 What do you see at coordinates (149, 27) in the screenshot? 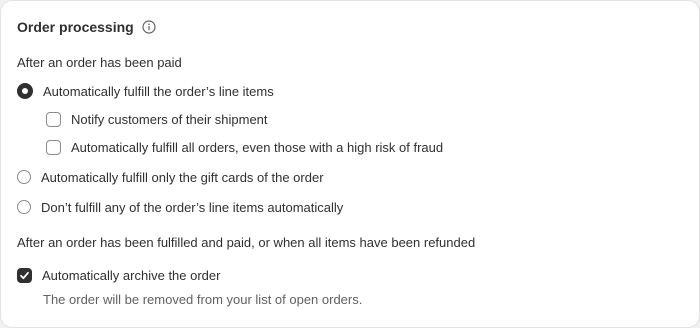
I see `info-circle-icon` at bounding box center [149, 27].